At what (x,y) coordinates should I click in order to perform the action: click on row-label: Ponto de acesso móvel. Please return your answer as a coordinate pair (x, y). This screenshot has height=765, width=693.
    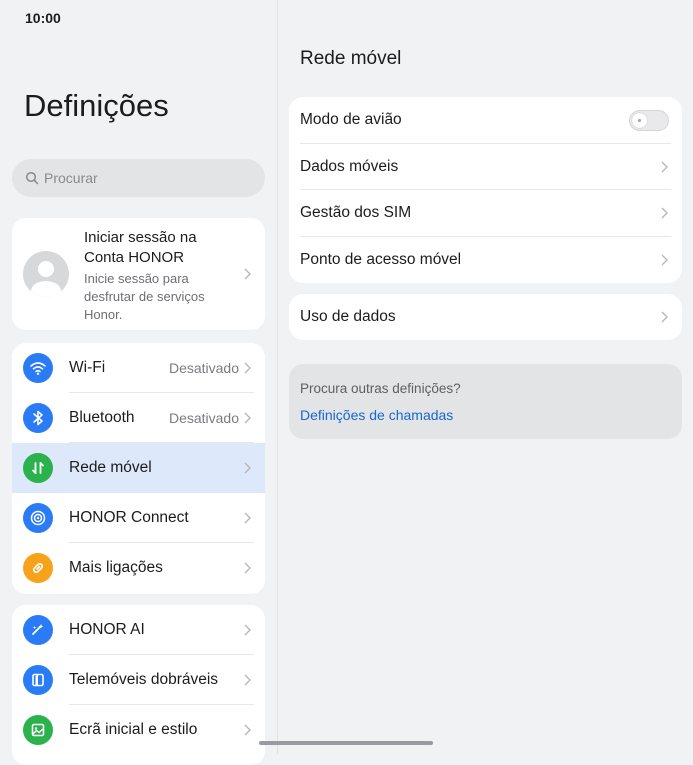
    Looking at the image, I should click on (381, 259).